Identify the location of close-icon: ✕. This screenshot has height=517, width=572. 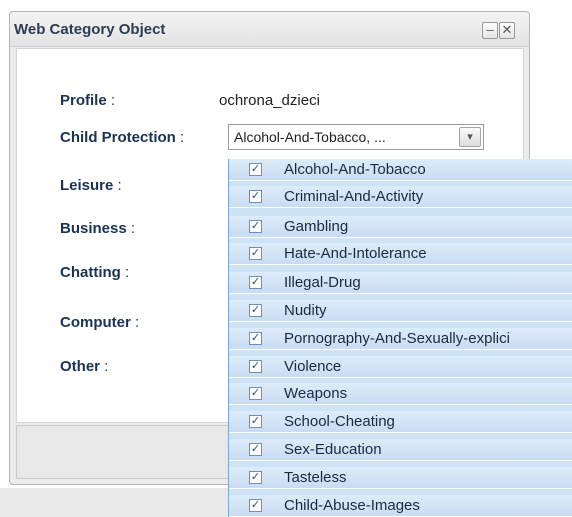
(507, 29).